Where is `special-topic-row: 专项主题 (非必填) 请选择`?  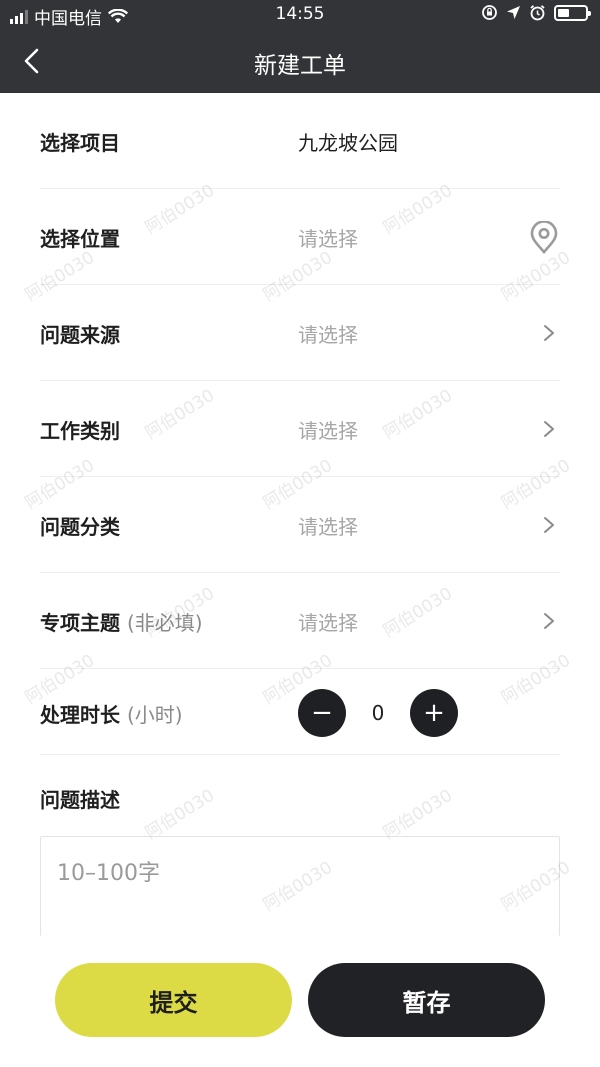
special-topic-row: 专项主题 (非必填) 请选择 is located at coordinates (300, 621).